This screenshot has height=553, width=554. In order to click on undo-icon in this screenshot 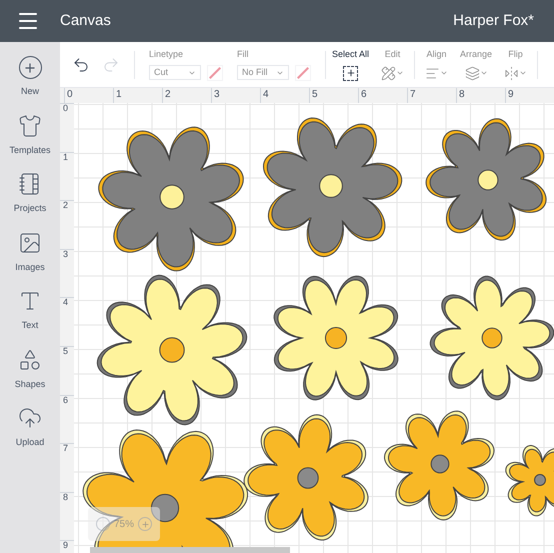, I will do `click(81, 65)`.